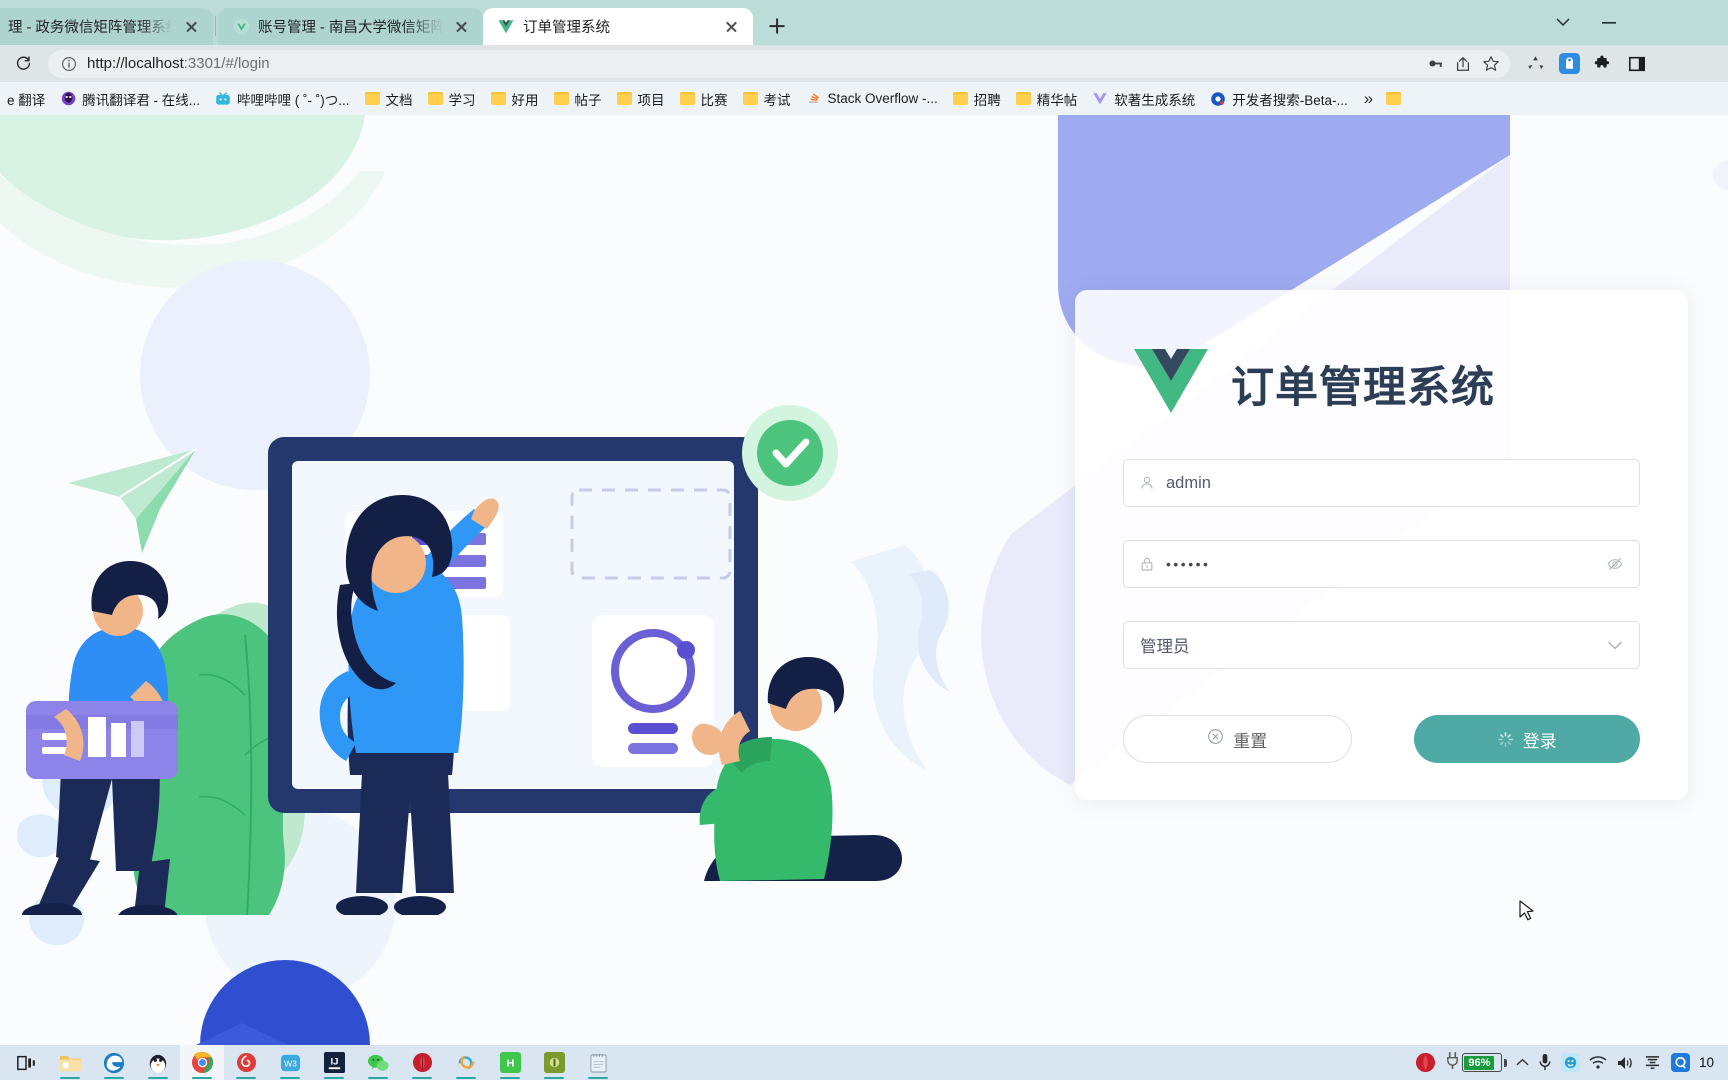 The image size is (1728, 1080). What do you see at coordinates (1652, 1062) in the screenshot?
I see `ime-logo-icon` at bounding box center [1652, 1062].